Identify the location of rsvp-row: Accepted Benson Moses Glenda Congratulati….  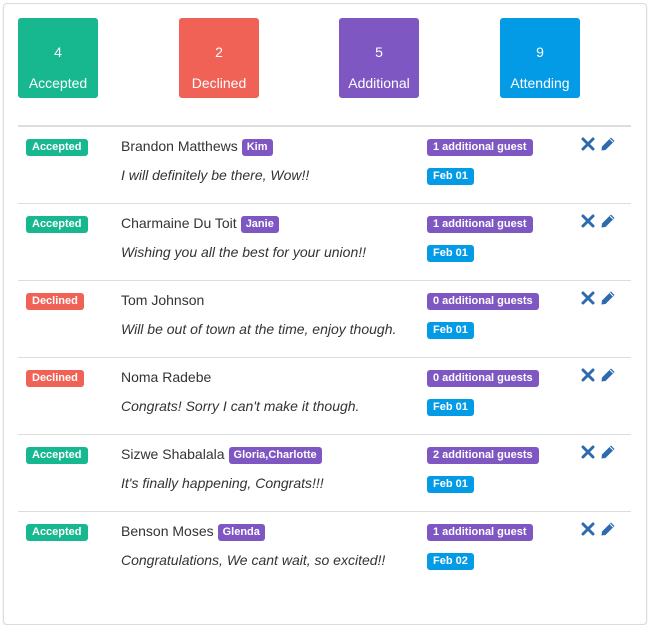
(324, 550).